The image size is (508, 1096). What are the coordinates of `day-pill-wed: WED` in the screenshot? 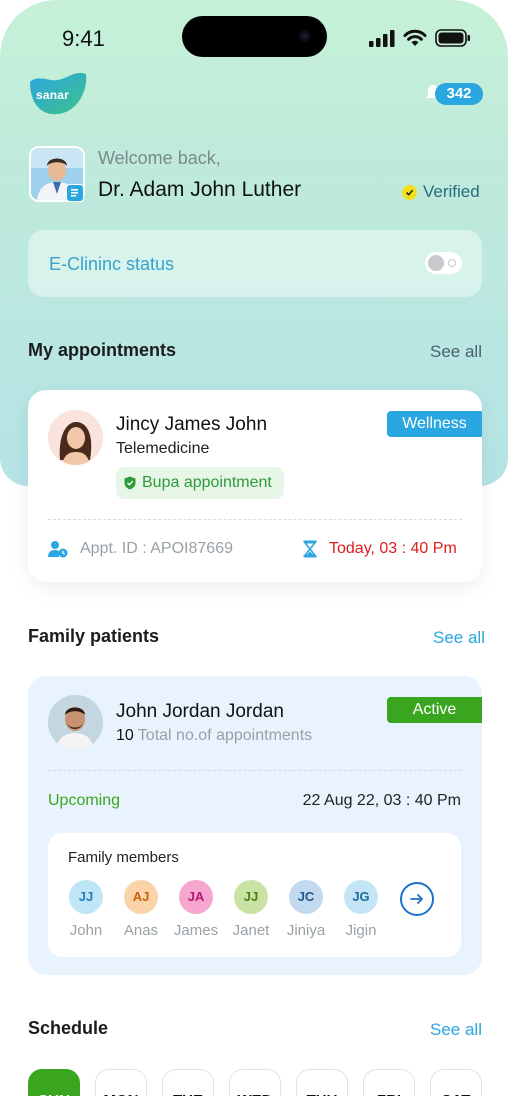 It's located at (255, 1082).